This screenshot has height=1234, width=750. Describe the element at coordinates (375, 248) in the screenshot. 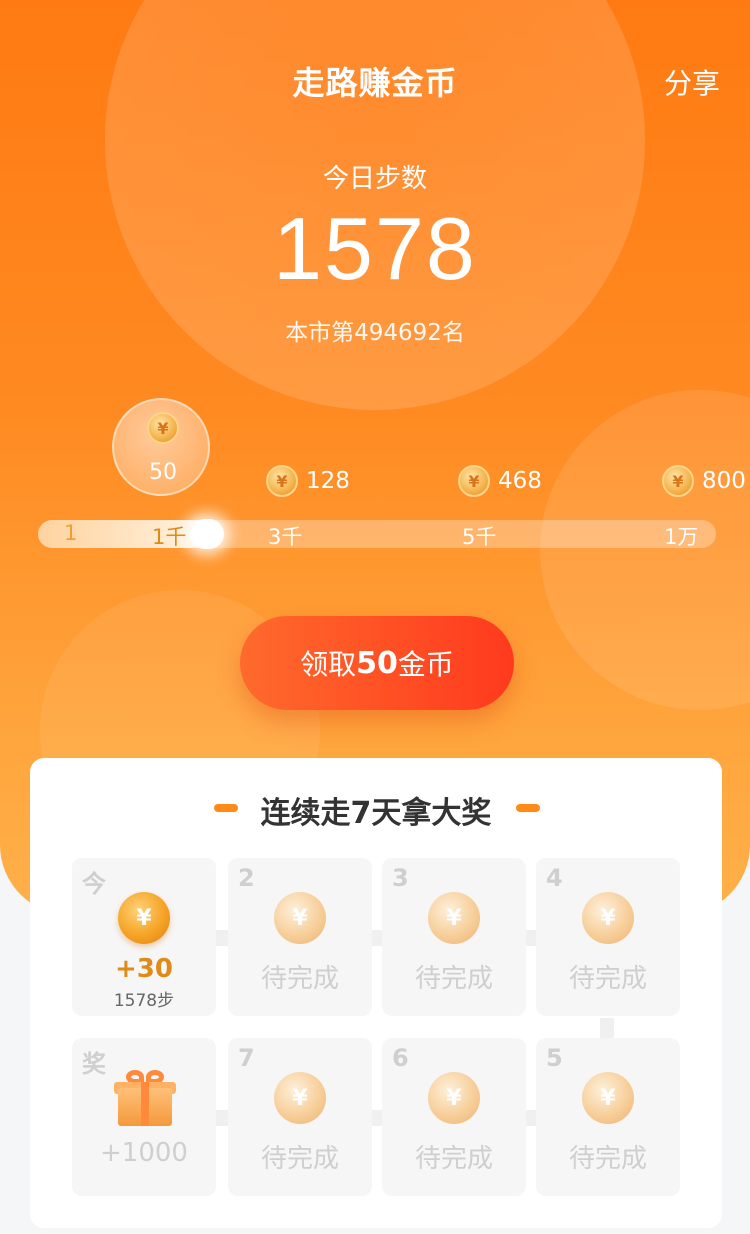

I see `steps-count: 1578` at that location.